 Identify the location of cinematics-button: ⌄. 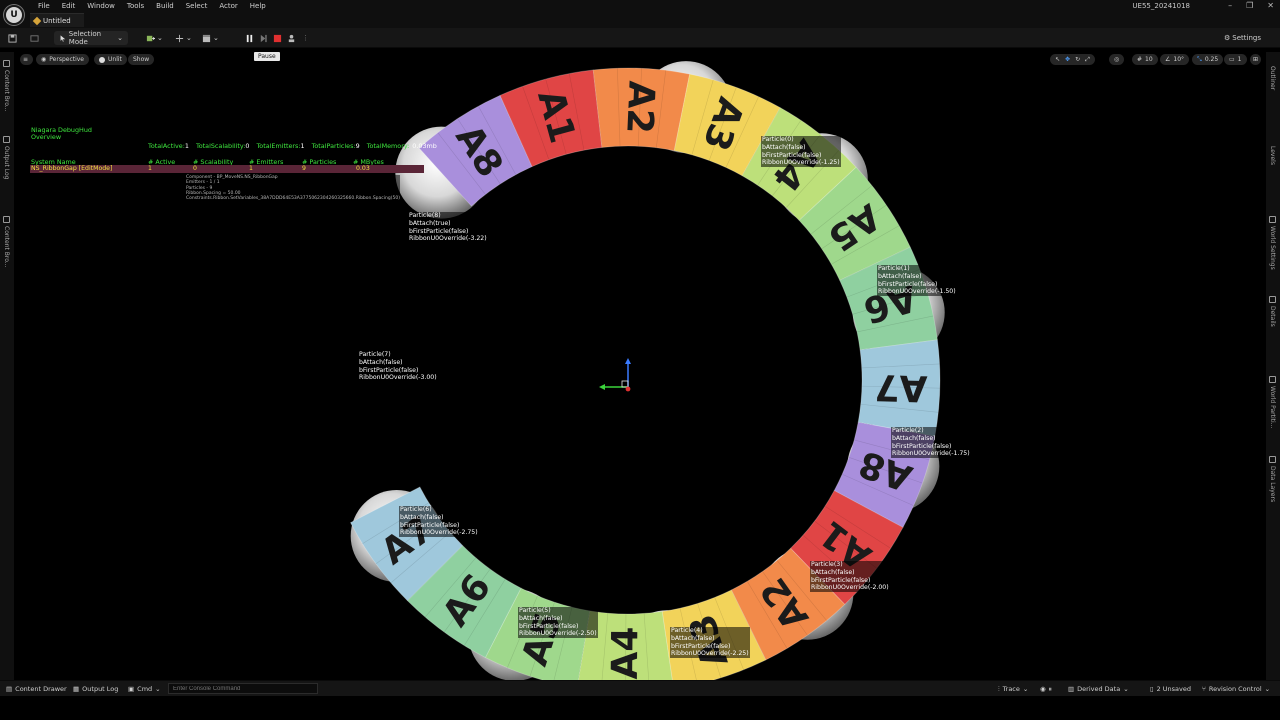
(210, 38).